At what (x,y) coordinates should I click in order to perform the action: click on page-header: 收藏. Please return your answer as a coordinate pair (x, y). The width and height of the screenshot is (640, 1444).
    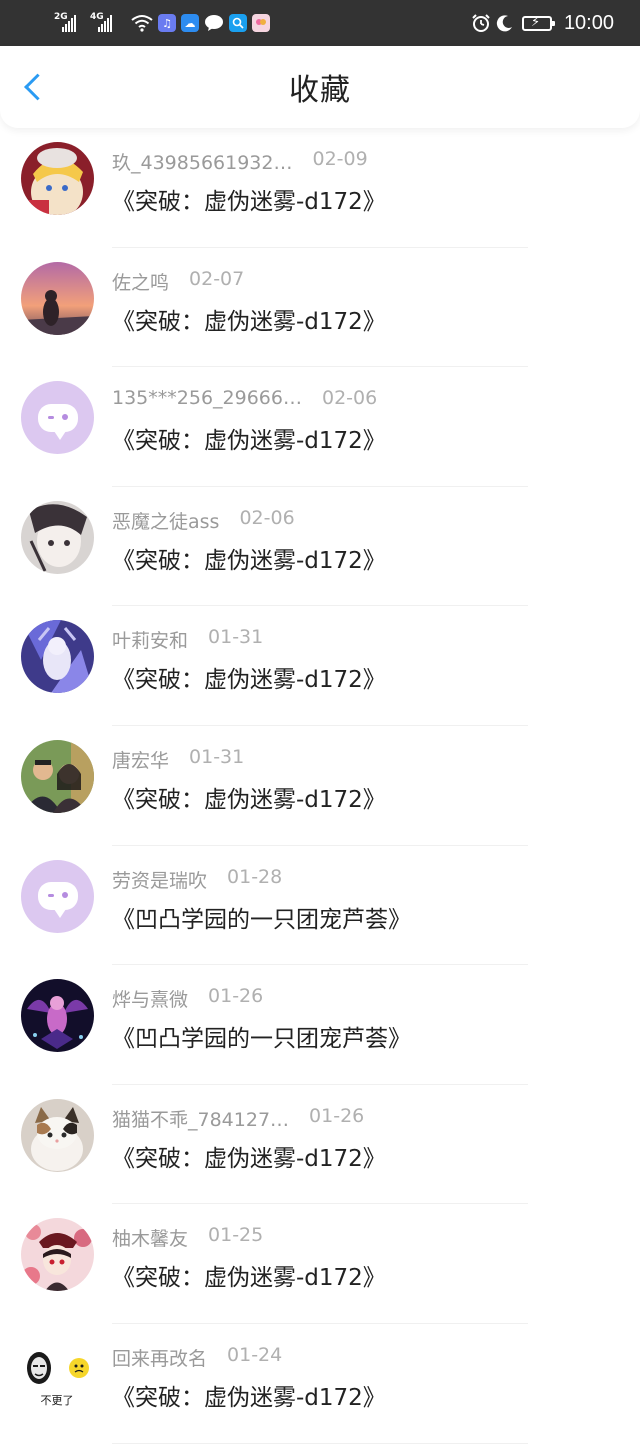
    Looking at the image, I should click on (320, 87).